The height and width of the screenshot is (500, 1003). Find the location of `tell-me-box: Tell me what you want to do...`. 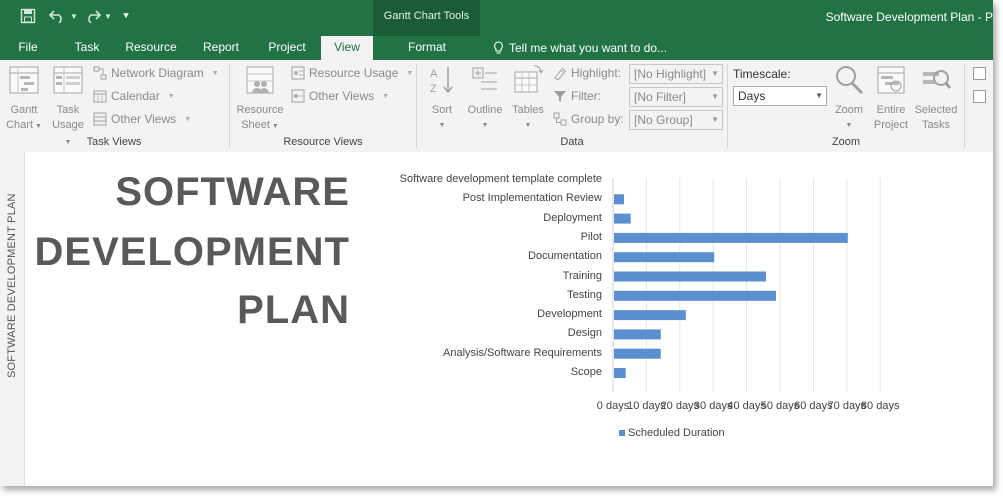

tell-me-box: Tell me what you want to do... is located at coordinates (580, 48).